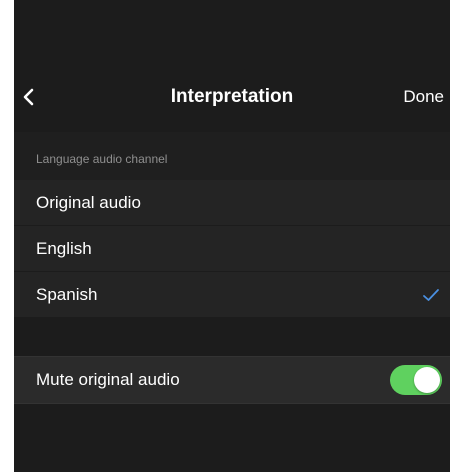  I want to click on page-title: Interpretation, so click(232, 96).